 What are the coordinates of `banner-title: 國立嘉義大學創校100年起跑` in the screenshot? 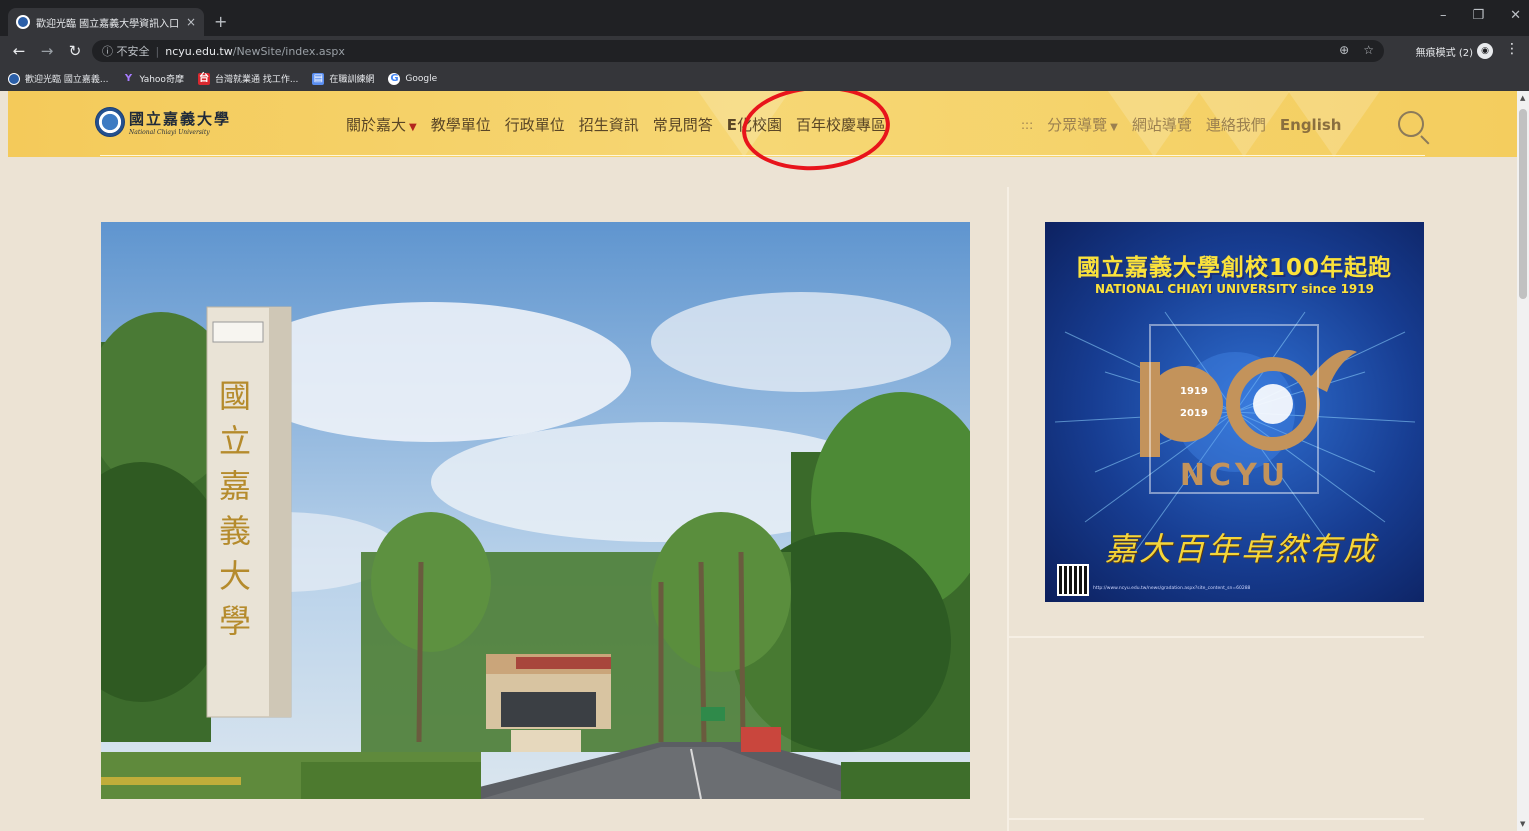 It's located at (1234, 268).